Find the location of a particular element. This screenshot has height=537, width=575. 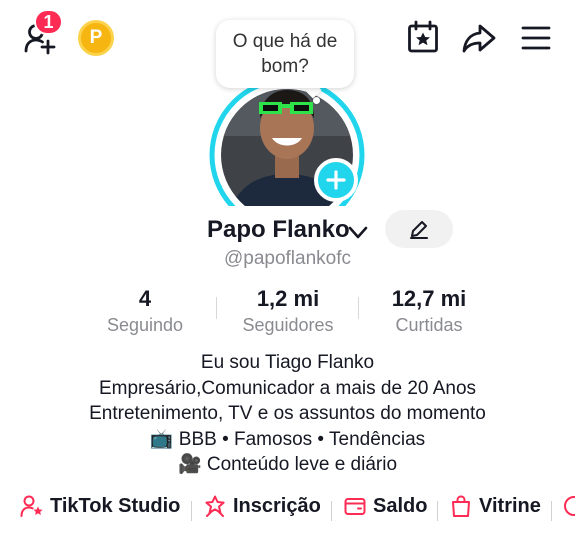

plus-icon is located at coordinates (336, 180).